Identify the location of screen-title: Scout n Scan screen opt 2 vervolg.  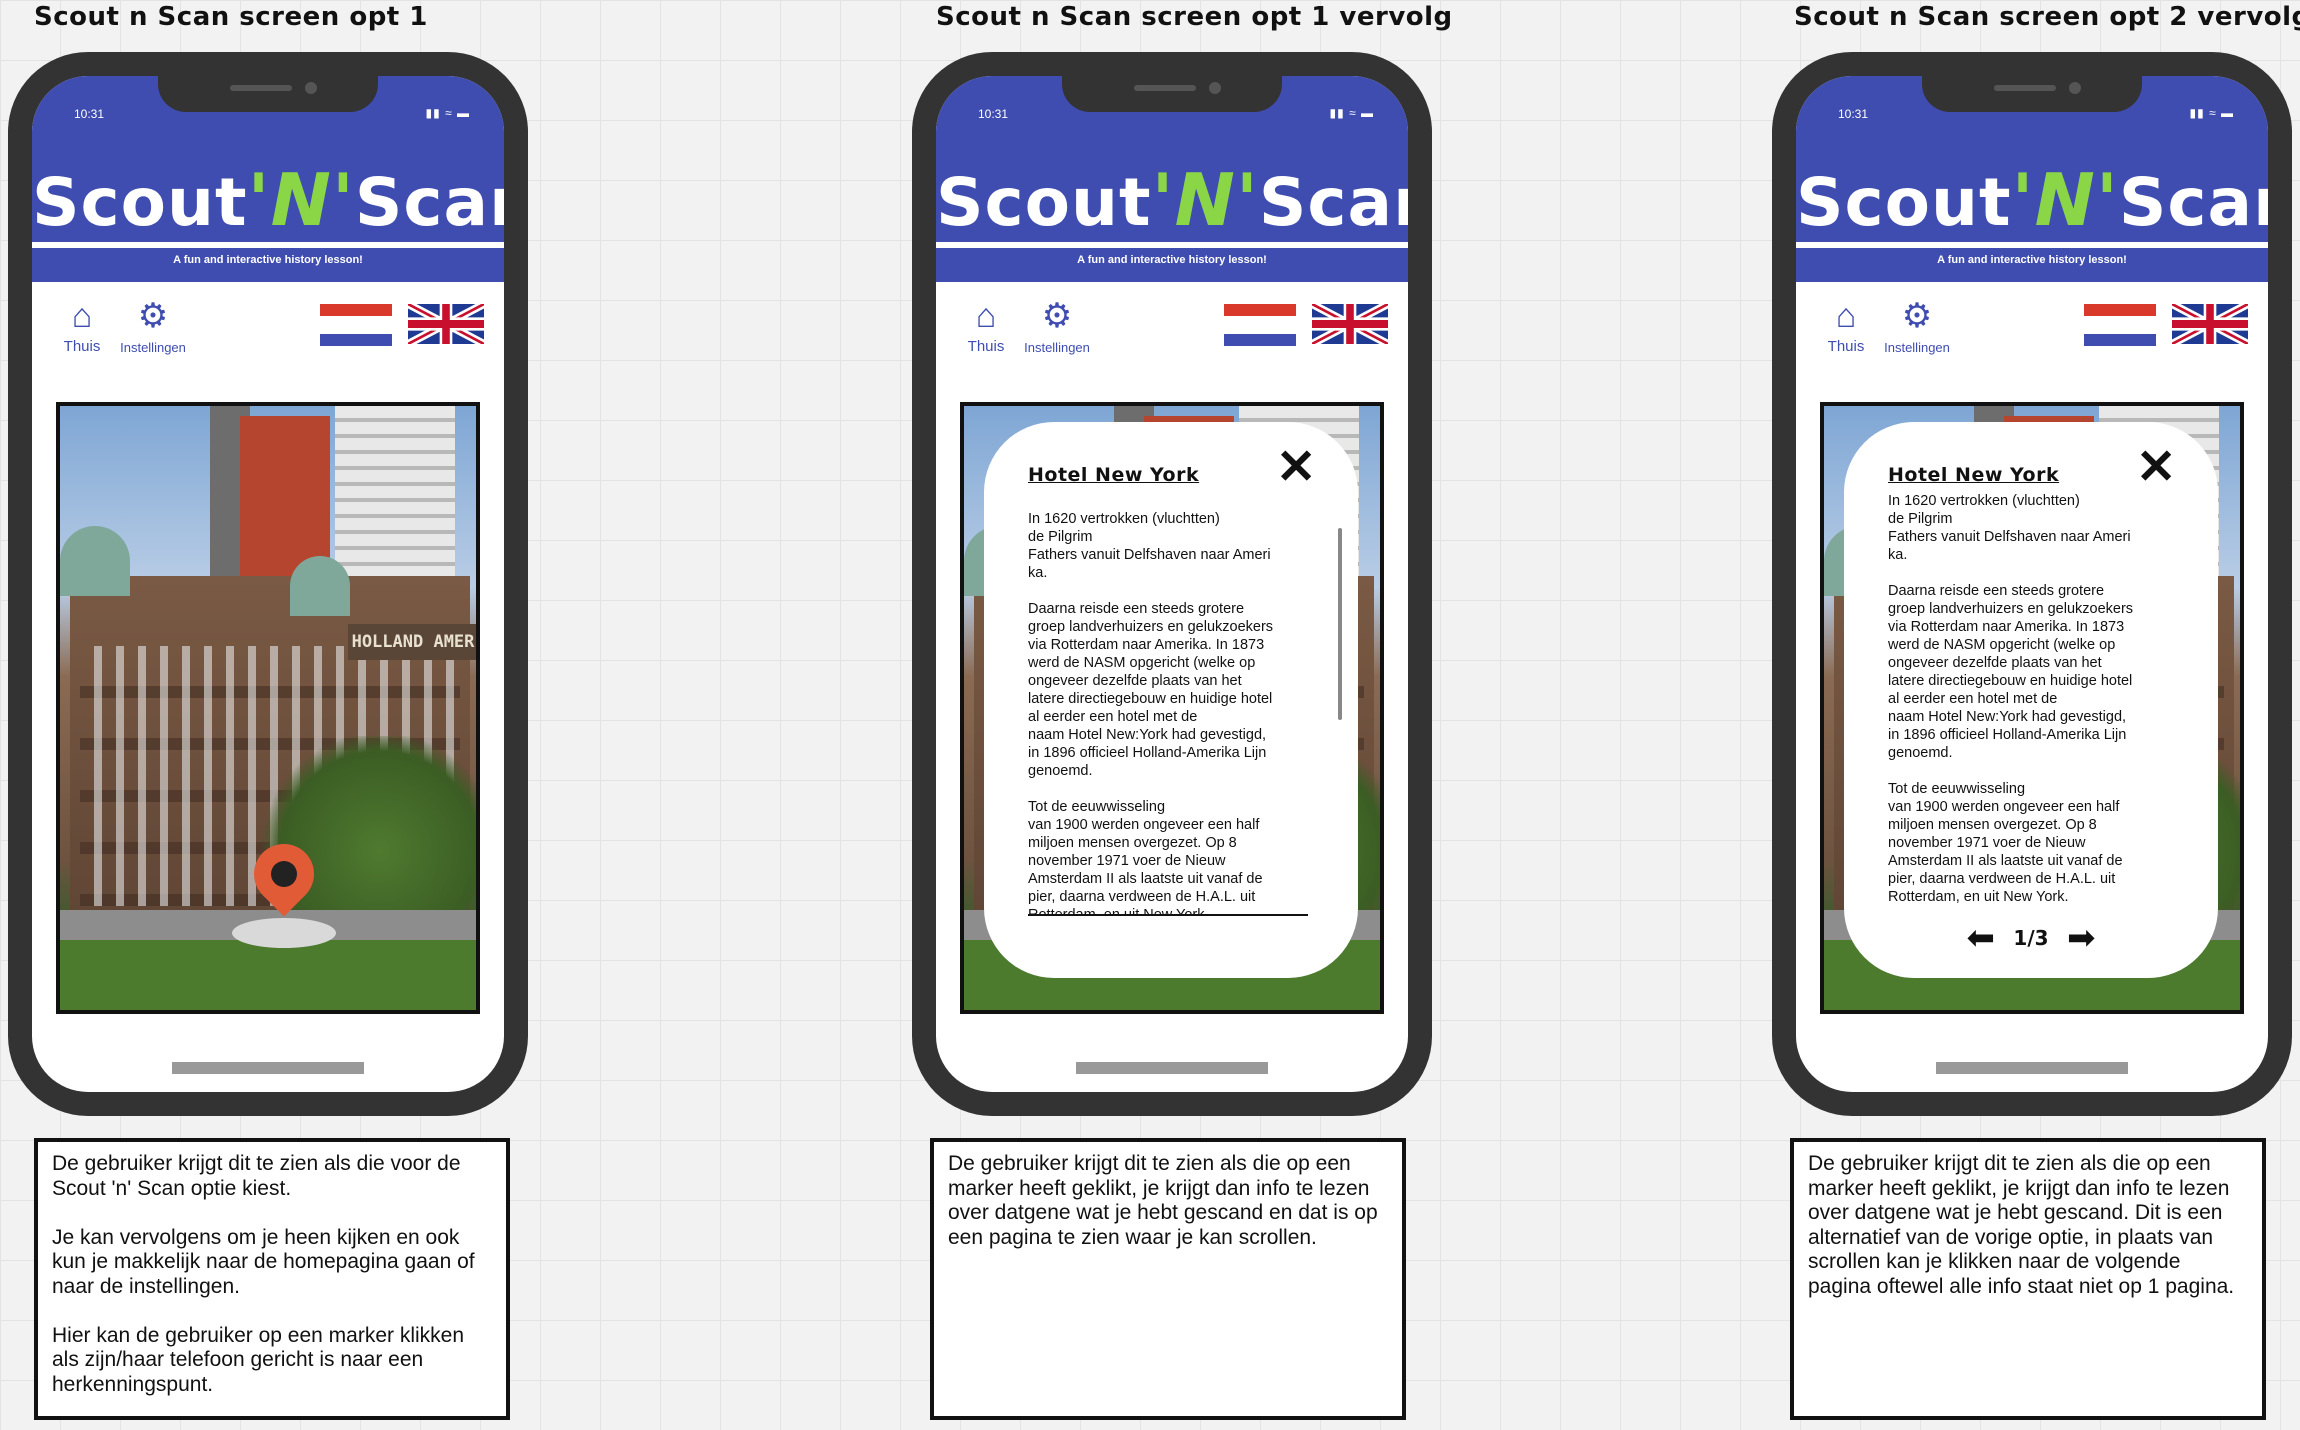
(2047, 17).